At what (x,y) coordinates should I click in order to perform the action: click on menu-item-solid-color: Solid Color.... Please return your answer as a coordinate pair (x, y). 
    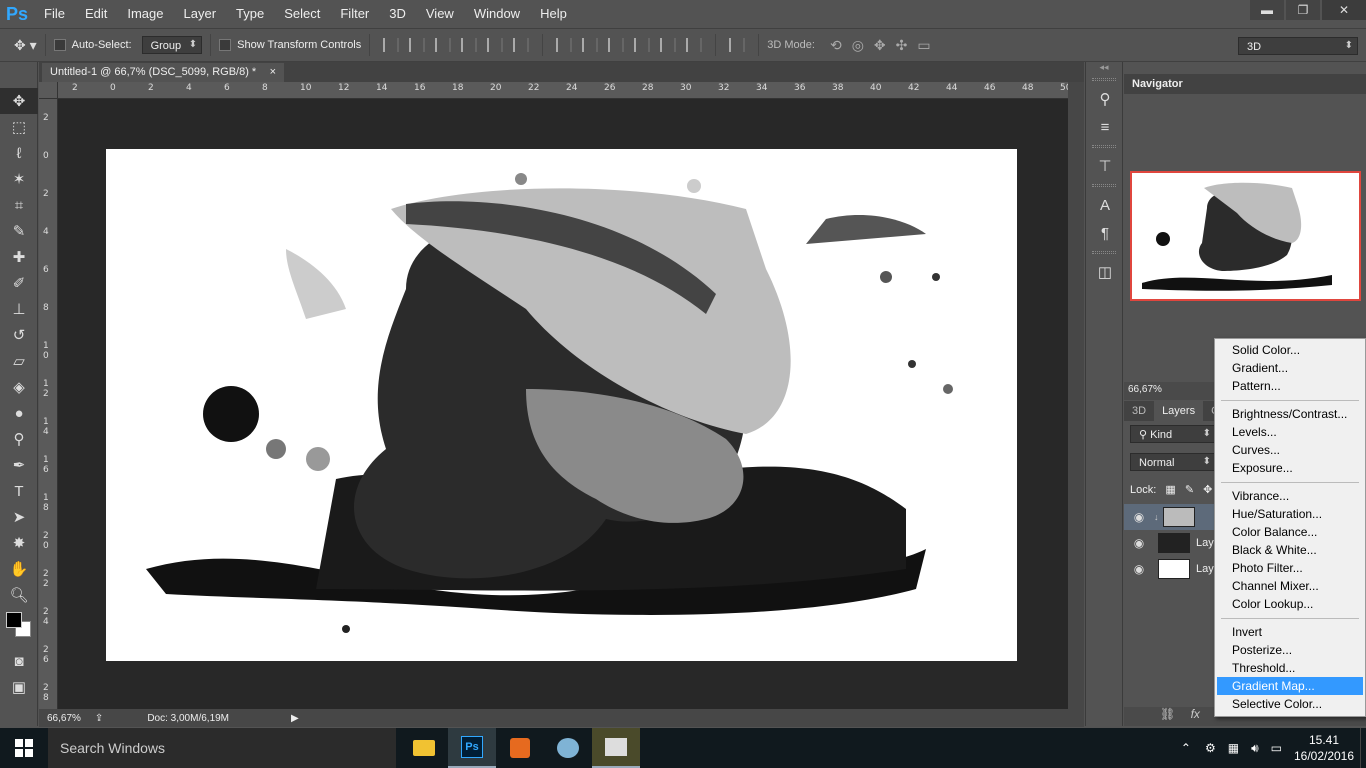
    Looking at the image, I should click on (1290, 350).